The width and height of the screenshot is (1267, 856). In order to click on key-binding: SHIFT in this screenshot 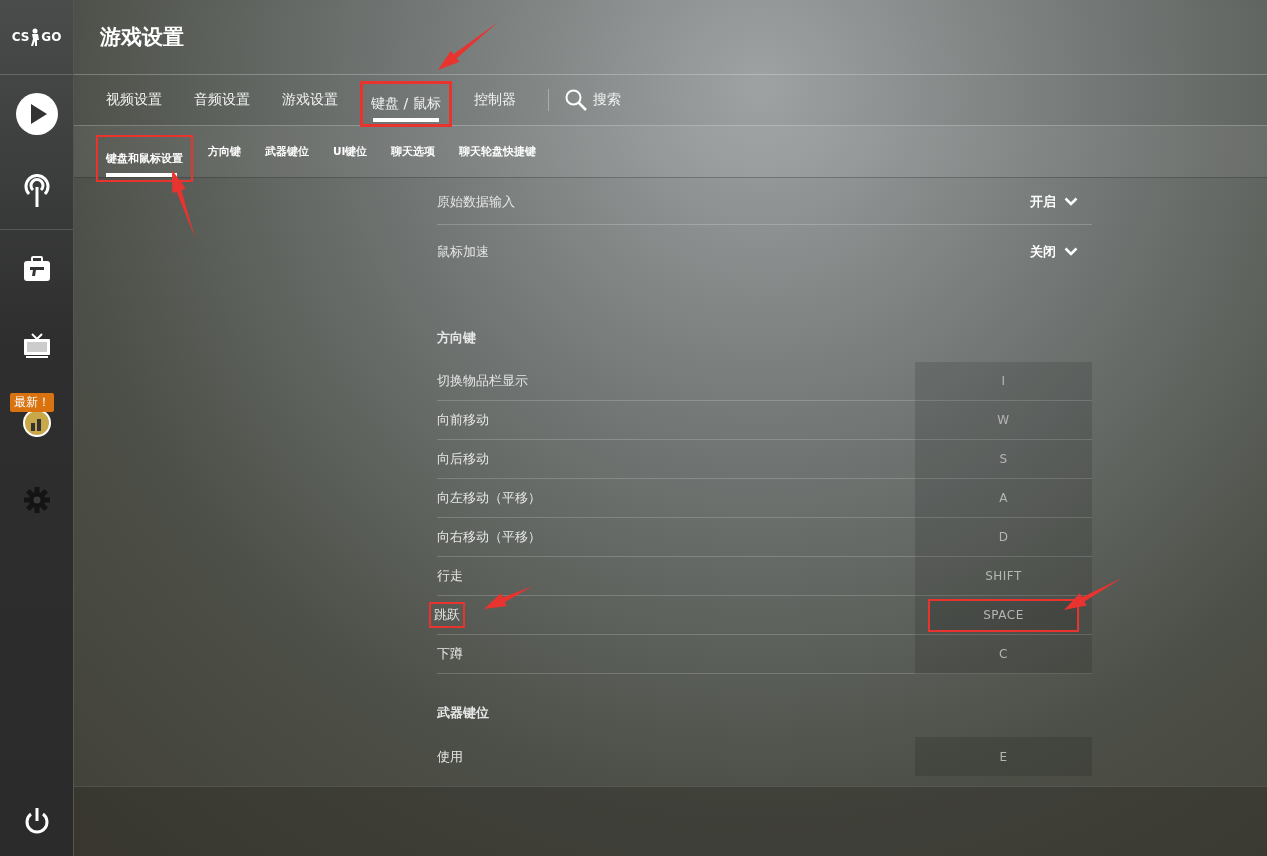, I will do `click(1003, 576)`.